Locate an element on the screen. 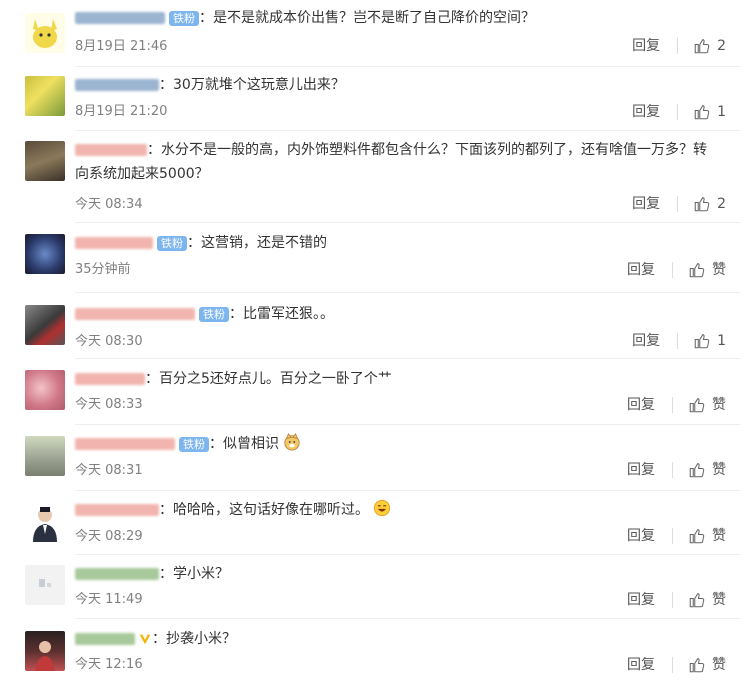  comment-time: 今天 08:33 is located at coordinates (109, 404).